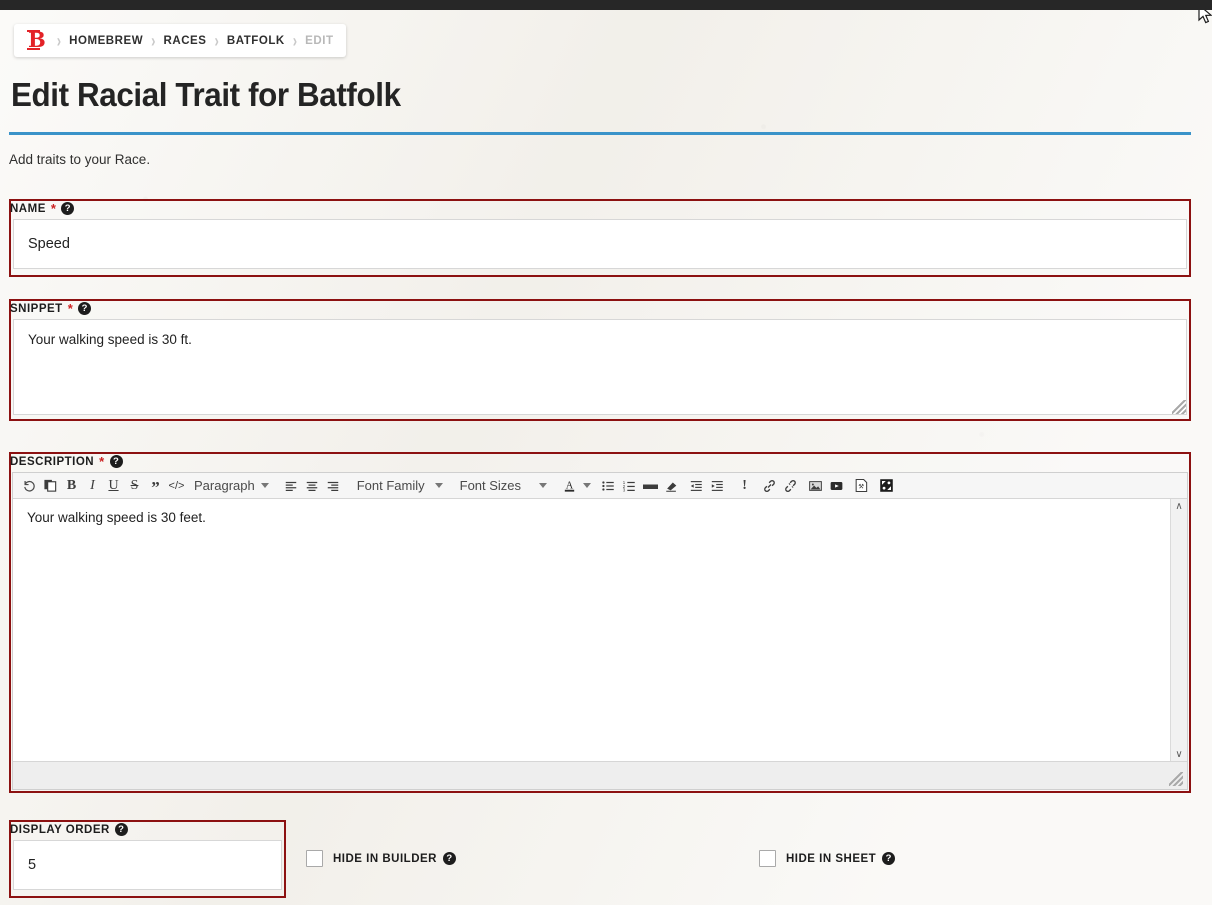 This screenshot has height=905, width=1212. Describe the element at coordinates (155, 486) in the screenshot. I see `blockquote-icon: ”` at that location.